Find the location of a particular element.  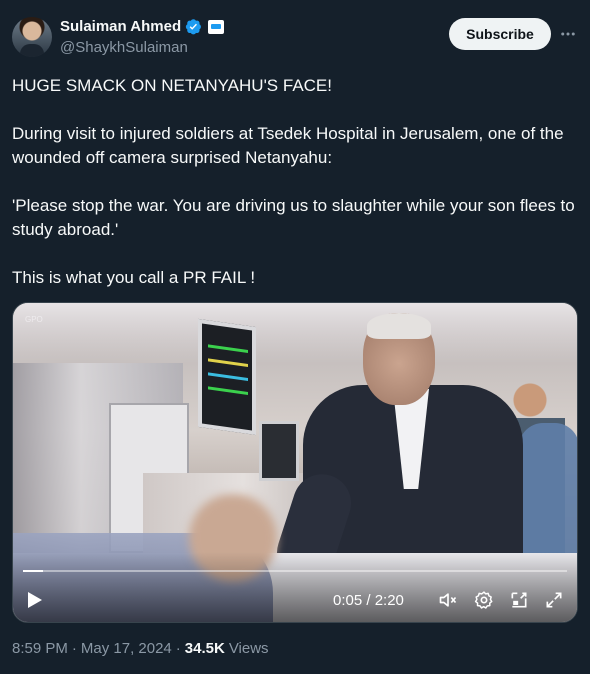

verified-badge-icon is located at coordinates (193, 26).